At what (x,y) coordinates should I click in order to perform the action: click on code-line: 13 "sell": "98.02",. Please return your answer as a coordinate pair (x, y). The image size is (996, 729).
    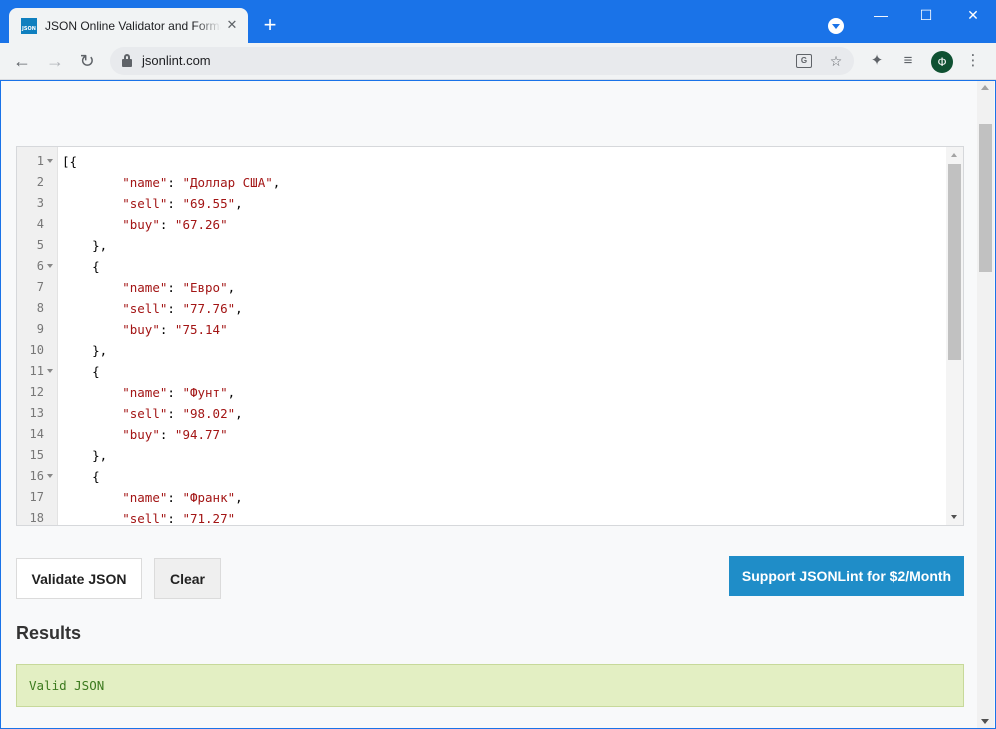
    Looking at the image, I should click on (482, 413).